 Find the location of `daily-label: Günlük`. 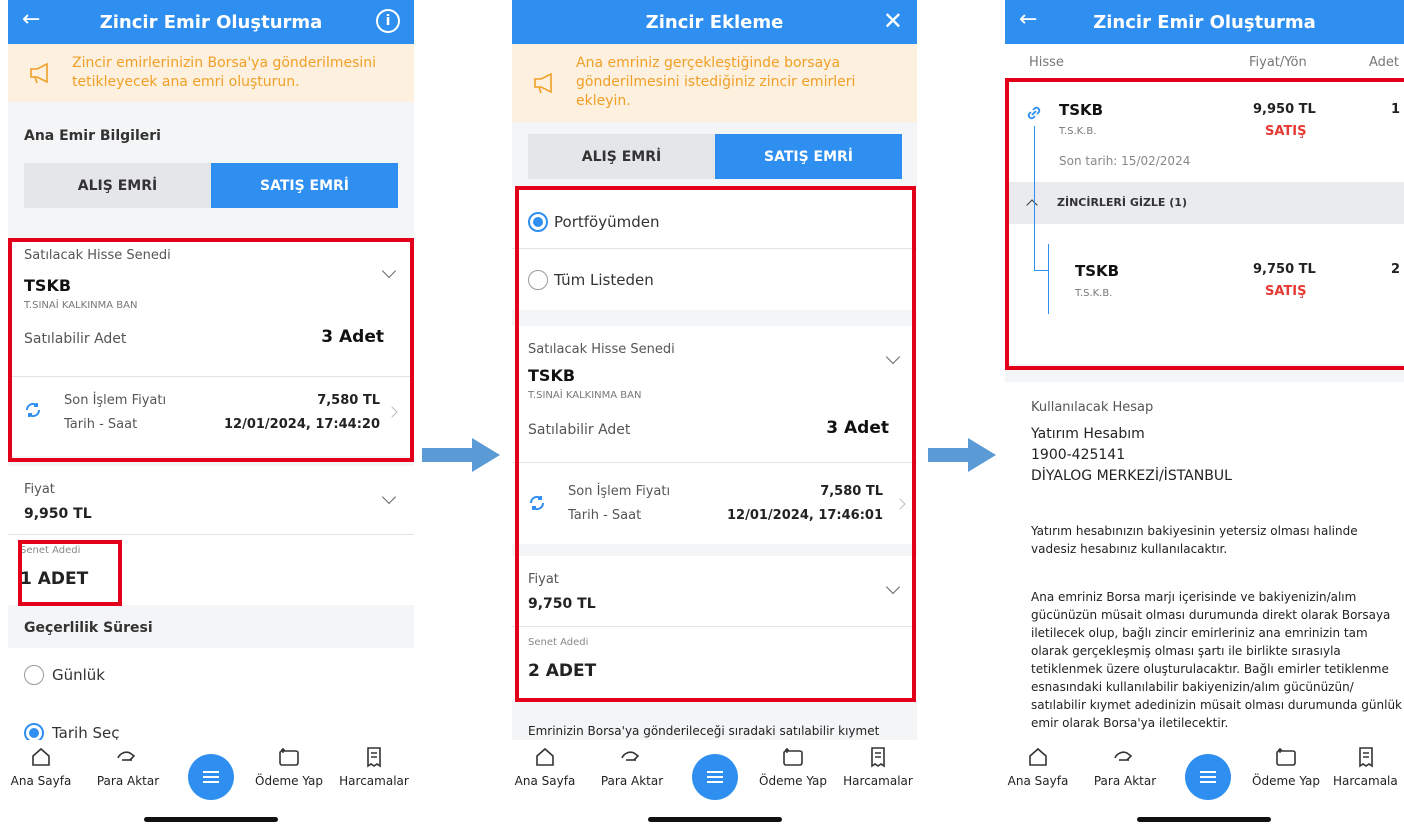

daily-label: Günlük is located at coordinates (78, 675).